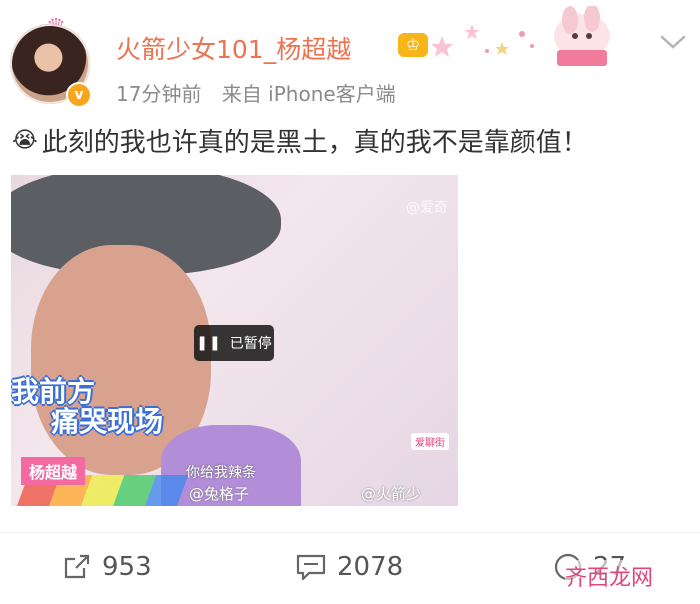 This screenshot has height=604, width=700. What do you see at coordinates (370, 567) in the screenshot?
I see `comment-count: 2078` at bounding box center [370, 567].